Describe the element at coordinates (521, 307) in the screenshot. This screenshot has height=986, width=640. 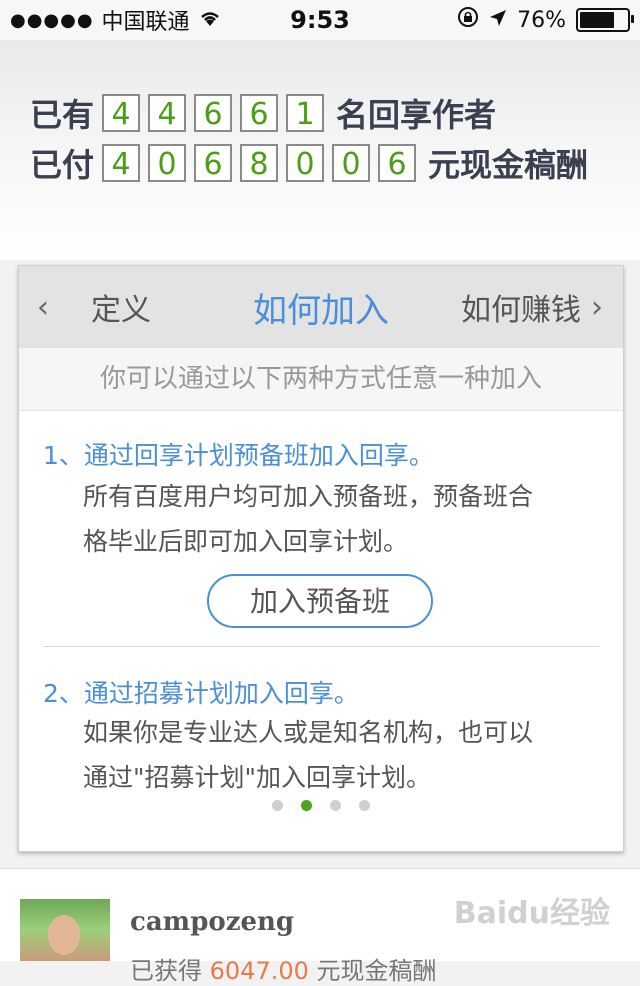
I see `tab-how-to-earn: 如何赚钱` at that location.